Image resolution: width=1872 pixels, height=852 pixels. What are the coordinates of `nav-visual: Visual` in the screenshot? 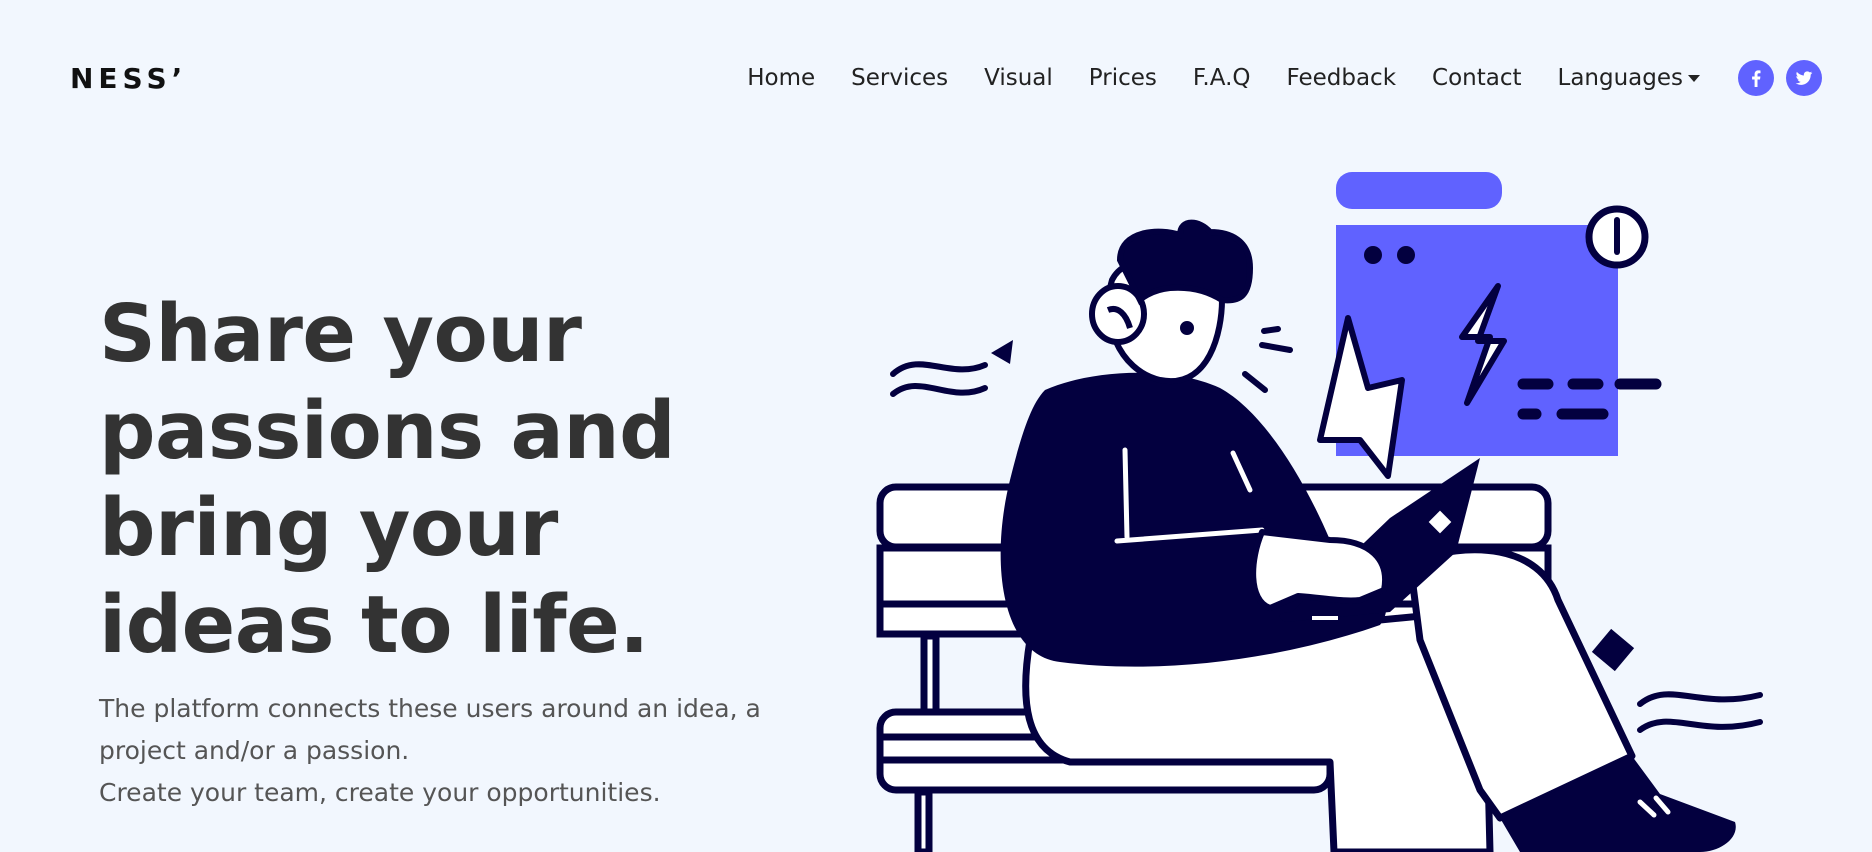 It's located at (1018, 78).